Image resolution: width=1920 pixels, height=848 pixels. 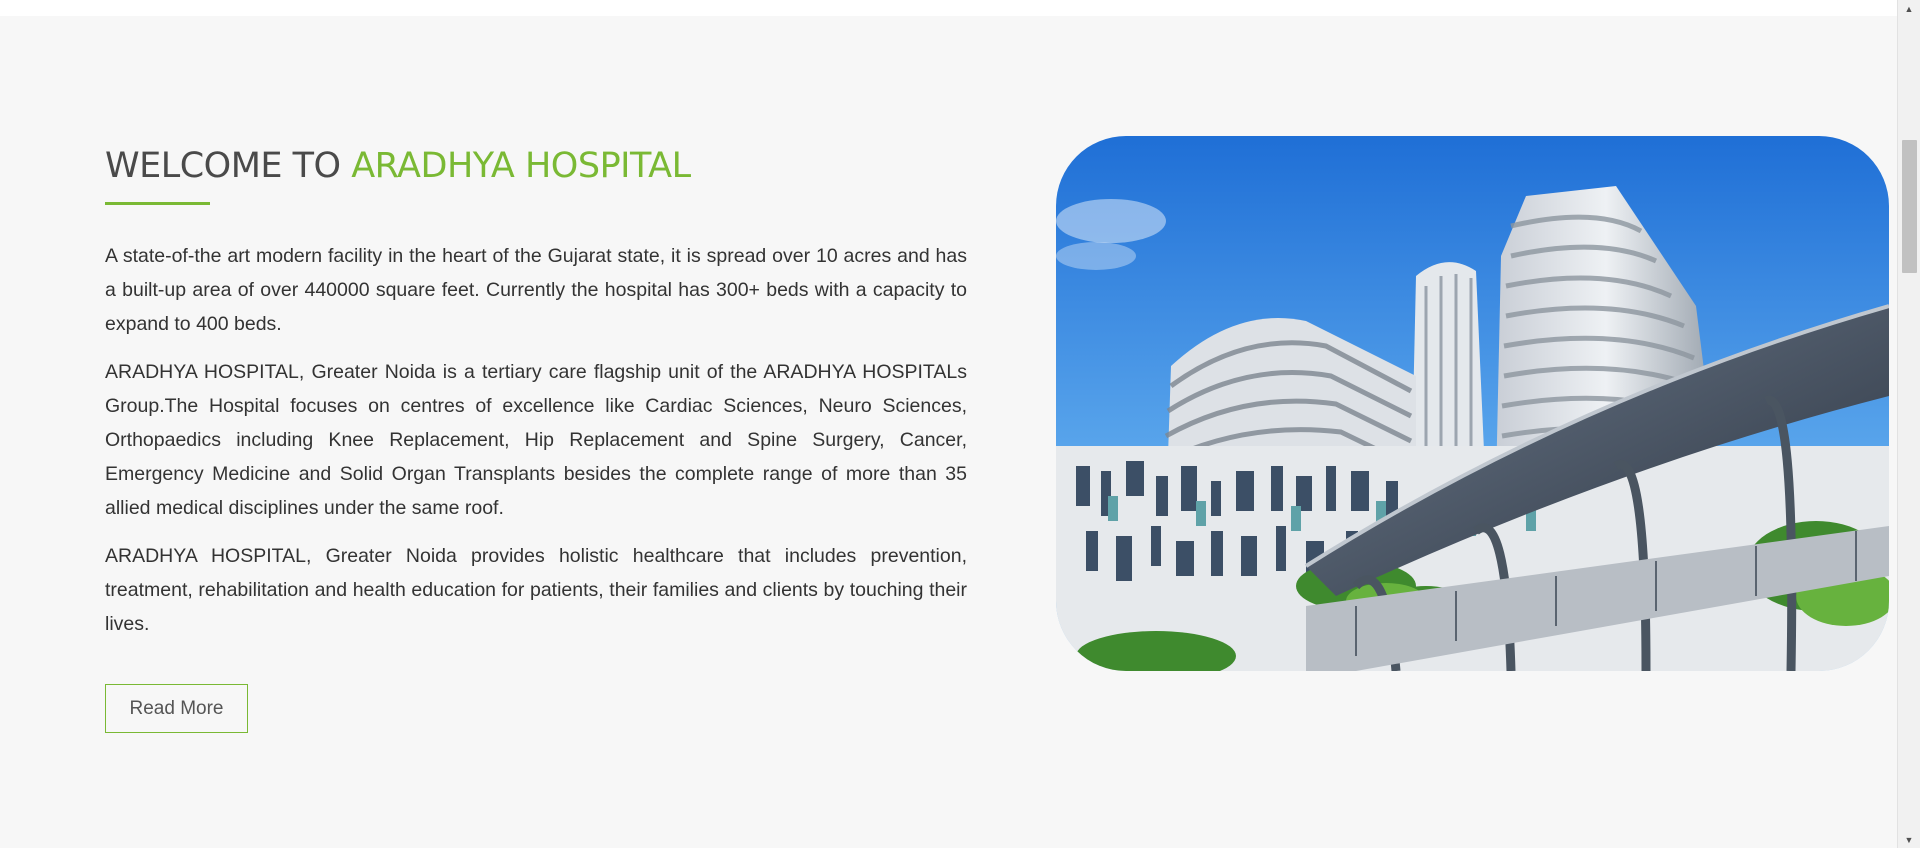 What do you see at coordinates (1909, 839) in the screenshot?
I see `scroll-down-icon: ▼` at bounding box center [1909, 839].